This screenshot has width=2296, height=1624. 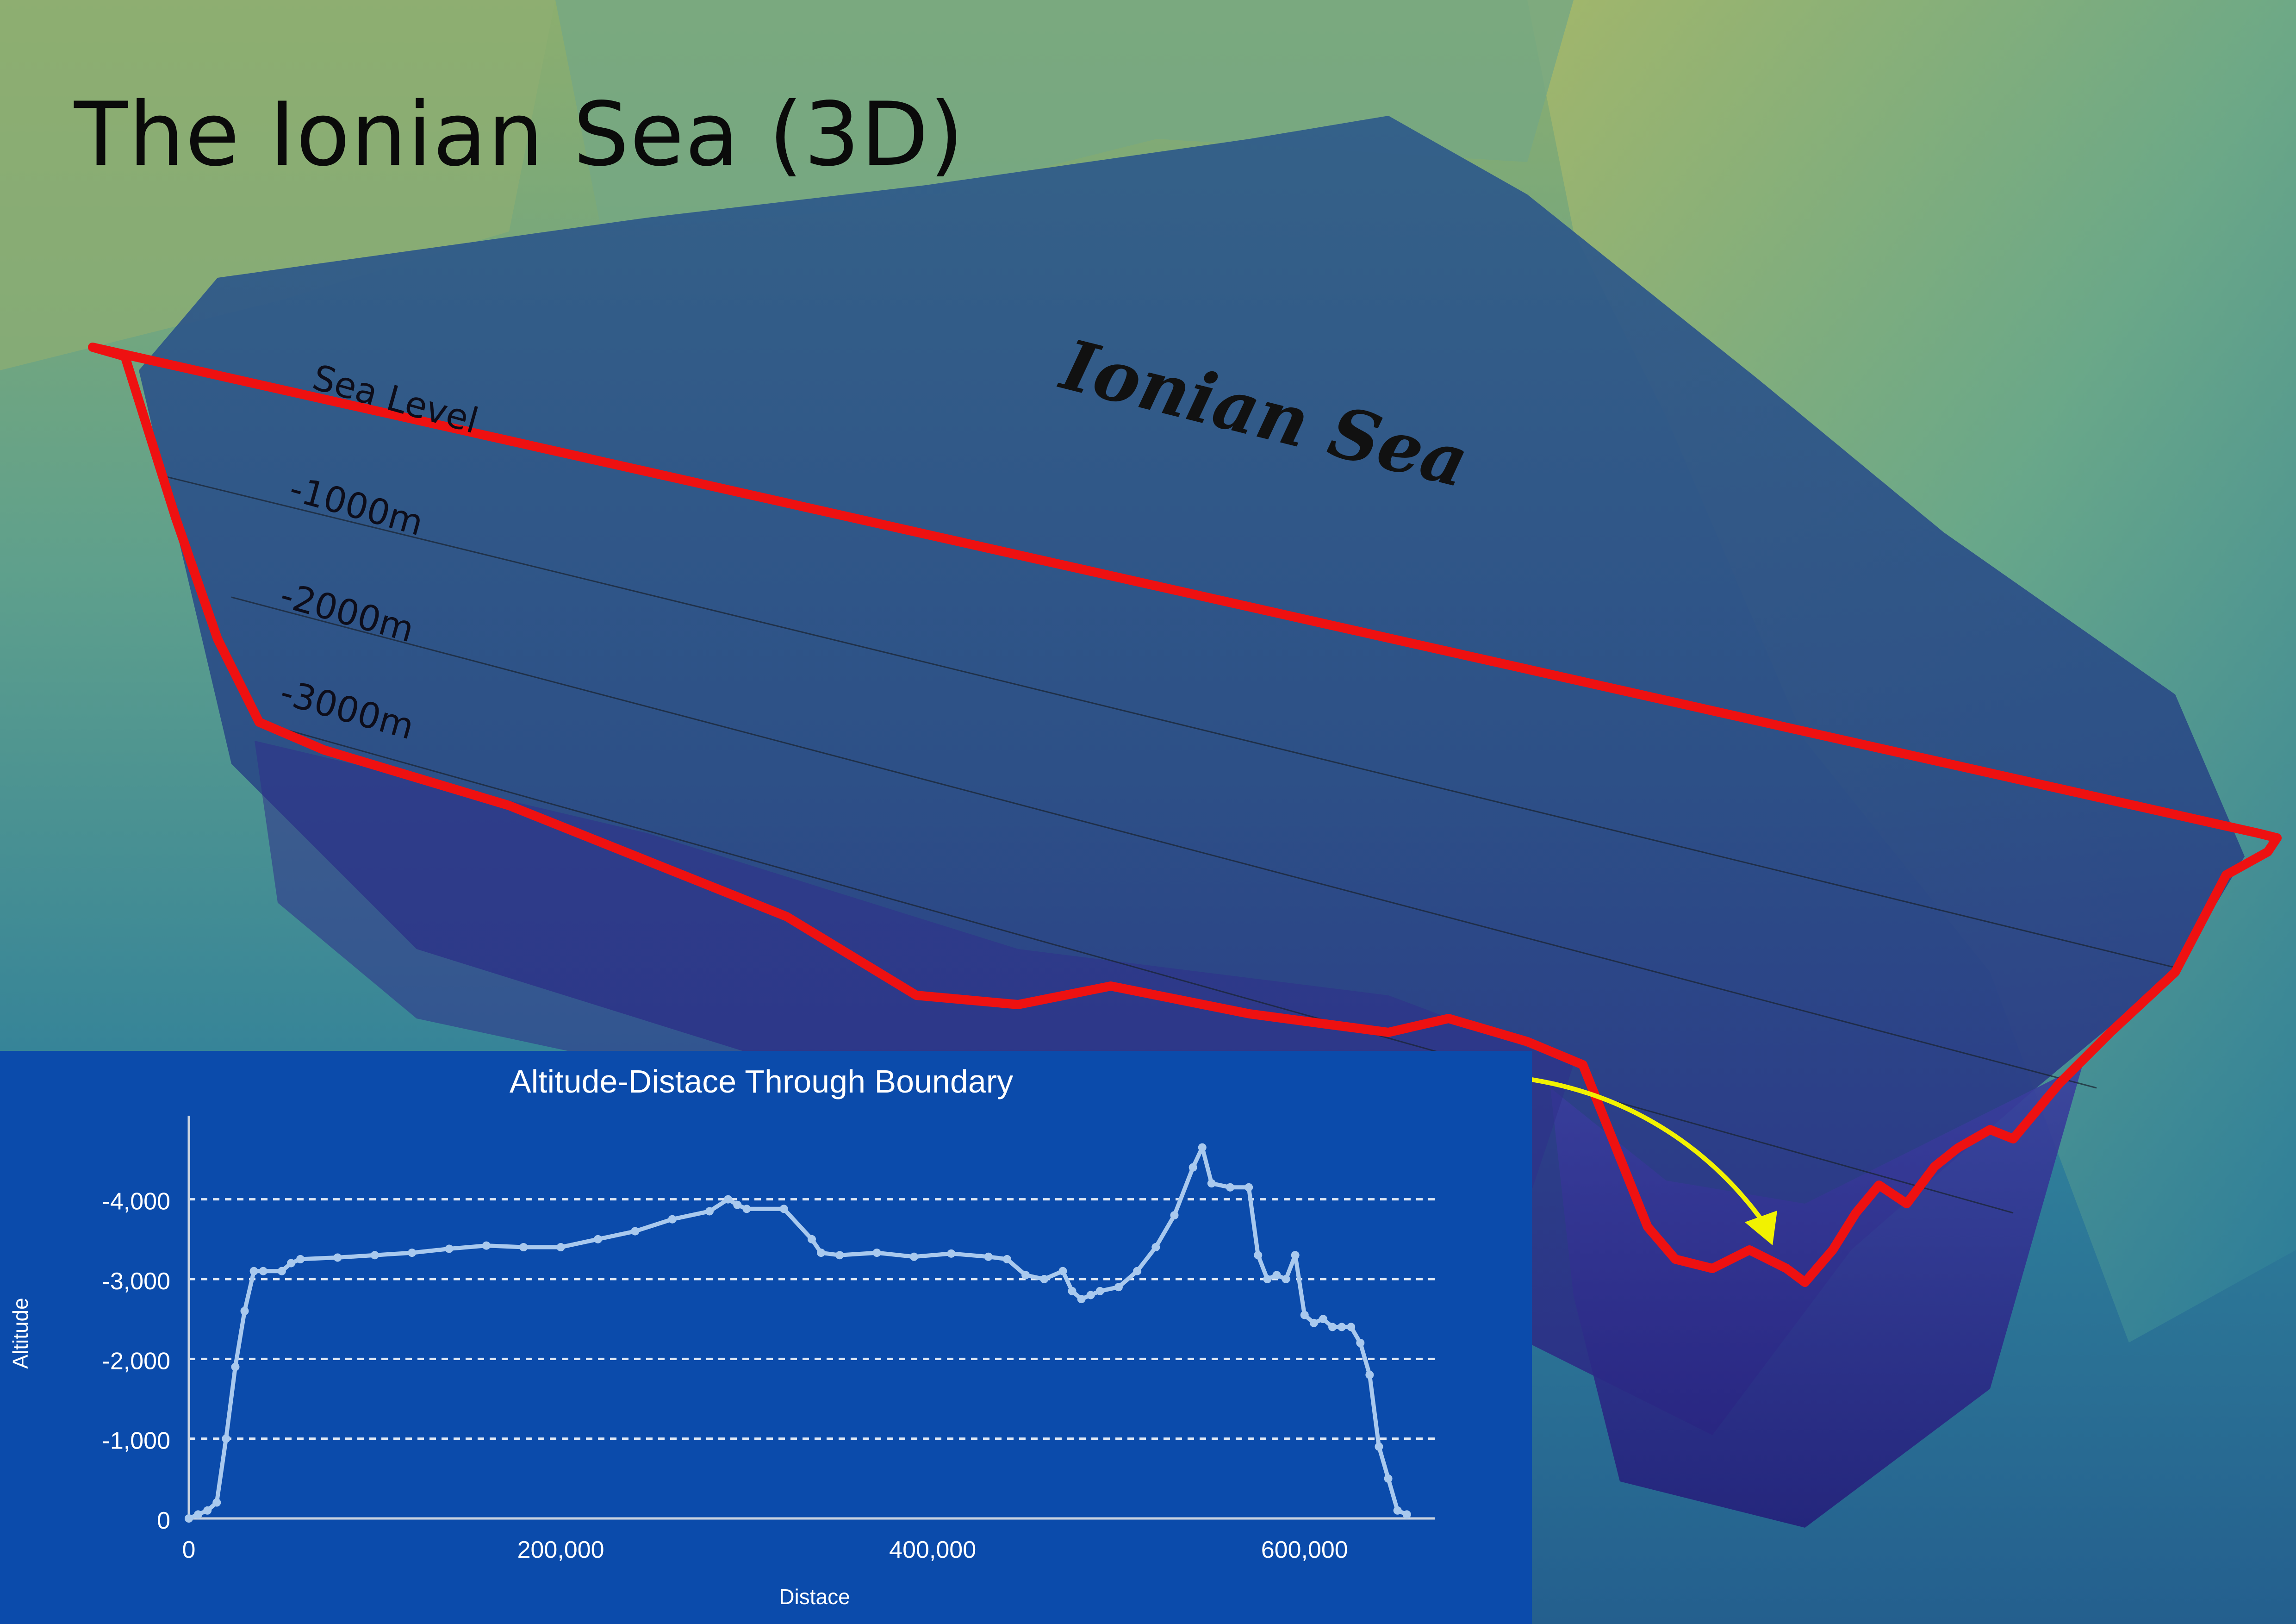 What do you see at coordinates (932, 1550) in the screenshot?
I see `x-tick-label: 400,000` at bounding box center [932, 1550].